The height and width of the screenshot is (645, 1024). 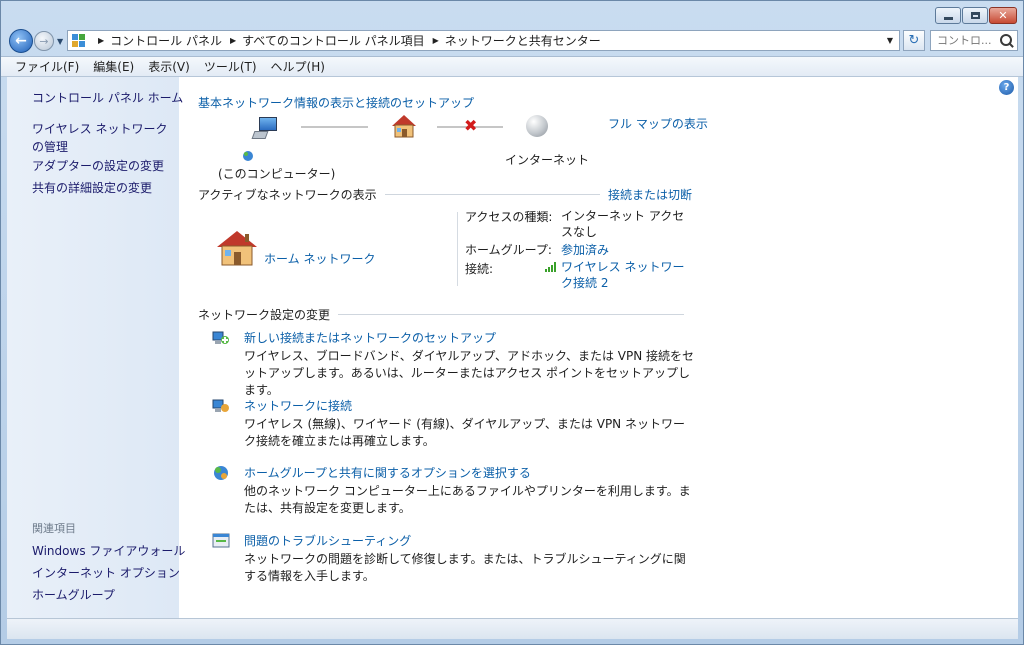 I want to click on menu-help: ヘルプ(H), so click(x=298, y=66).